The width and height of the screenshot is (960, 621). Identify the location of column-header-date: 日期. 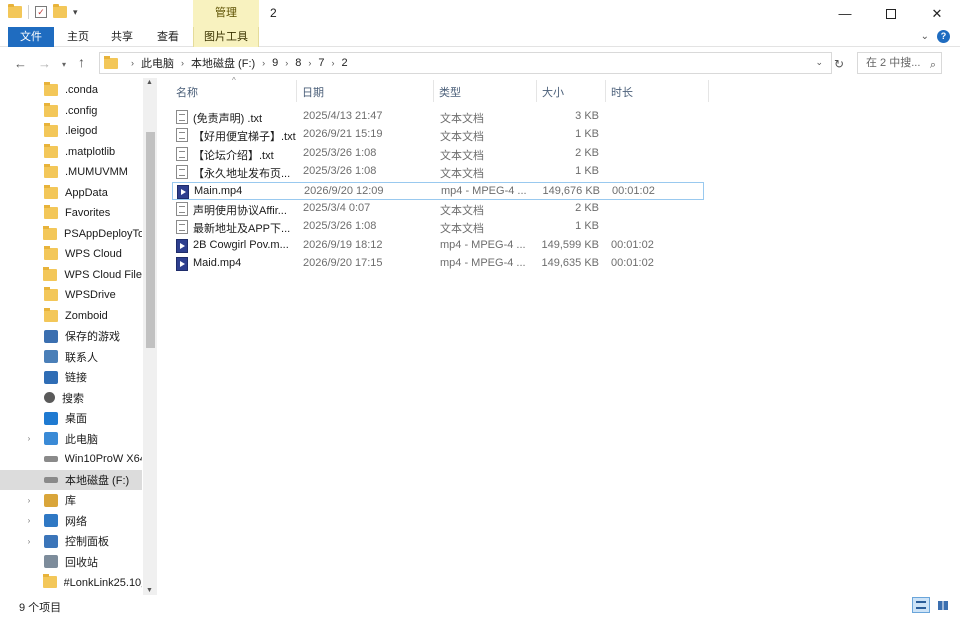
(313, 92).